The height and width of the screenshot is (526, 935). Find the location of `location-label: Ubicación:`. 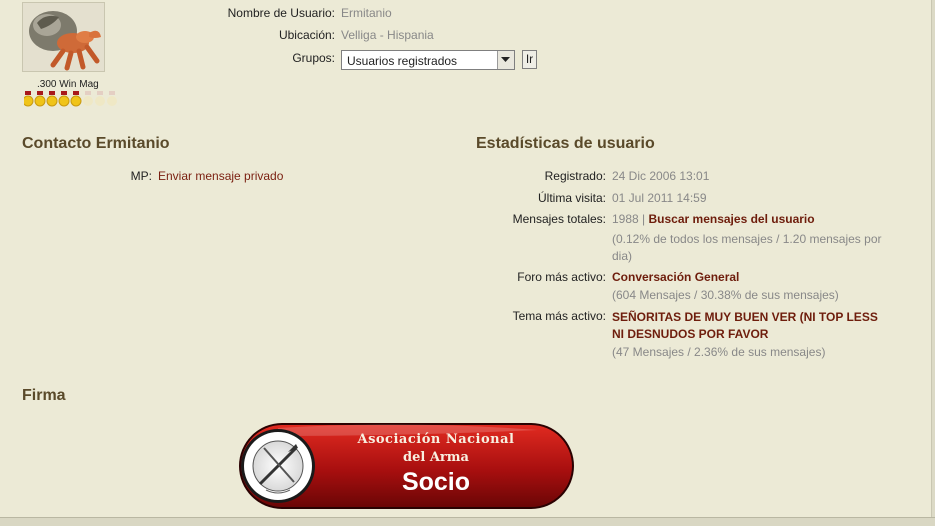

location-label: Ubicación: is located at coordinates (306, 35).